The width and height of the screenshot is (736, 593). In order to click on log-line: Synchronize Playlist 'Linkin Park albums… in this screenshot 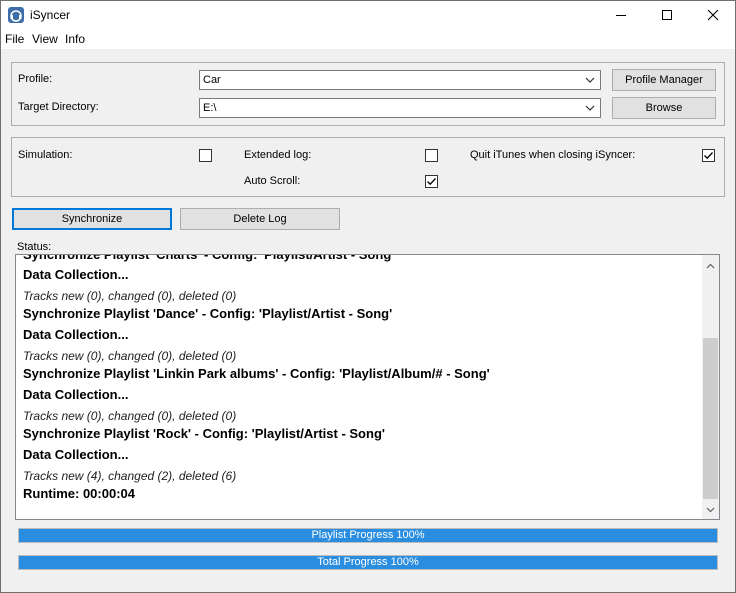, I will do `click(256, 373)`.